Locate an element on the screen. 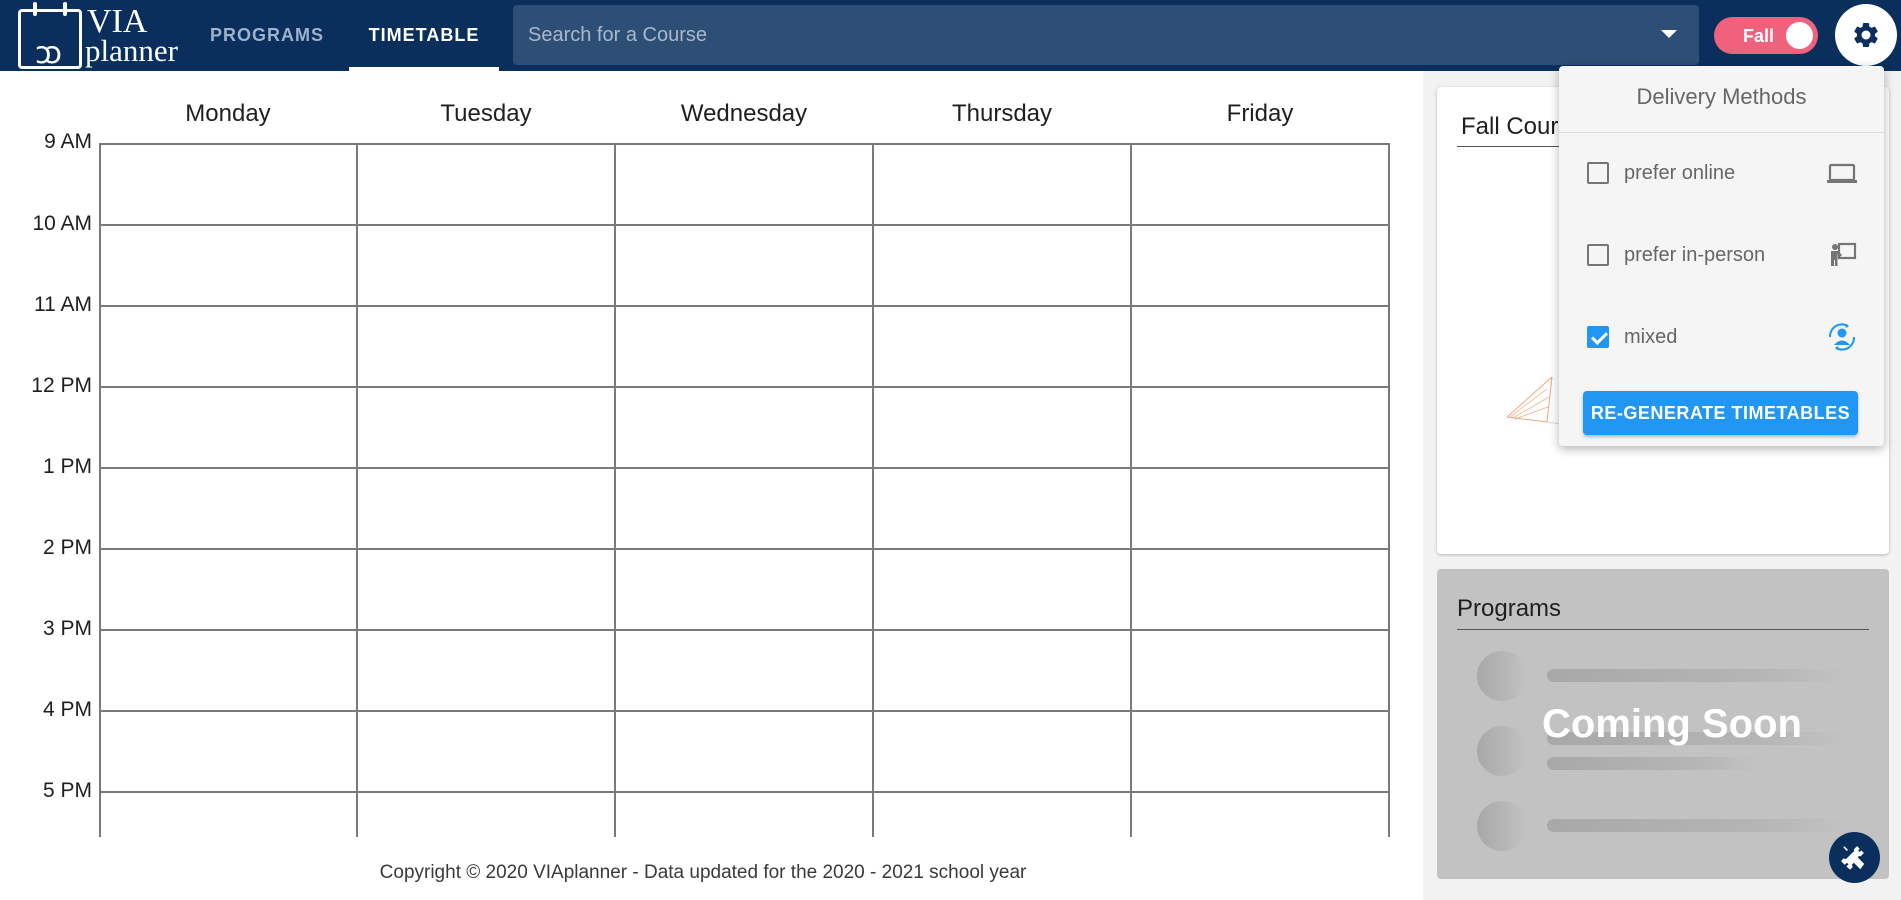 The height and width of the screenshot is (900, 1901). delivery-methods-title: Delivery Methods is located at coordinates (1721, 96).